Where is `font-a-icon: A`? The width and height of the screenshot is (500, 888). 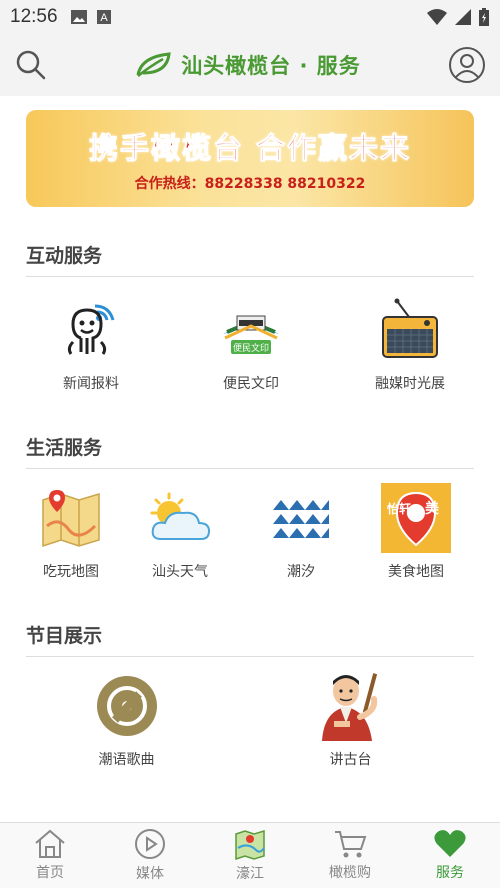
font-a-icon: A is located at coordinates (103, 17).